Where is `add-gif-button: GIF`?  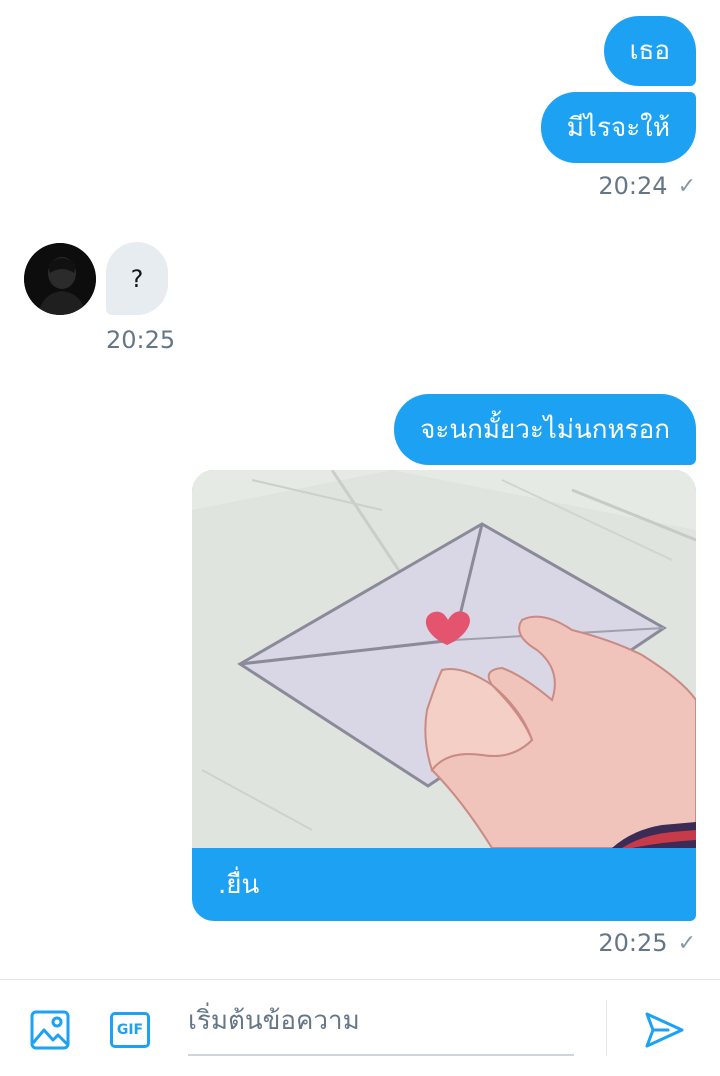
add-gif-button: GIF is located at coordinates (130, 1030).